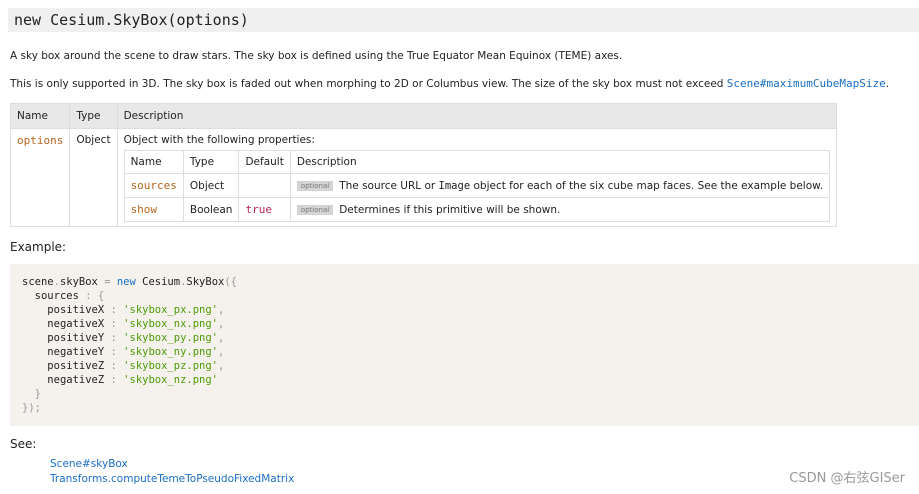 This screenshot has width=919, height=494. Describe the element at coordinates (76, 324) in the screenshot. I see `code-token: negativeX` at that location.